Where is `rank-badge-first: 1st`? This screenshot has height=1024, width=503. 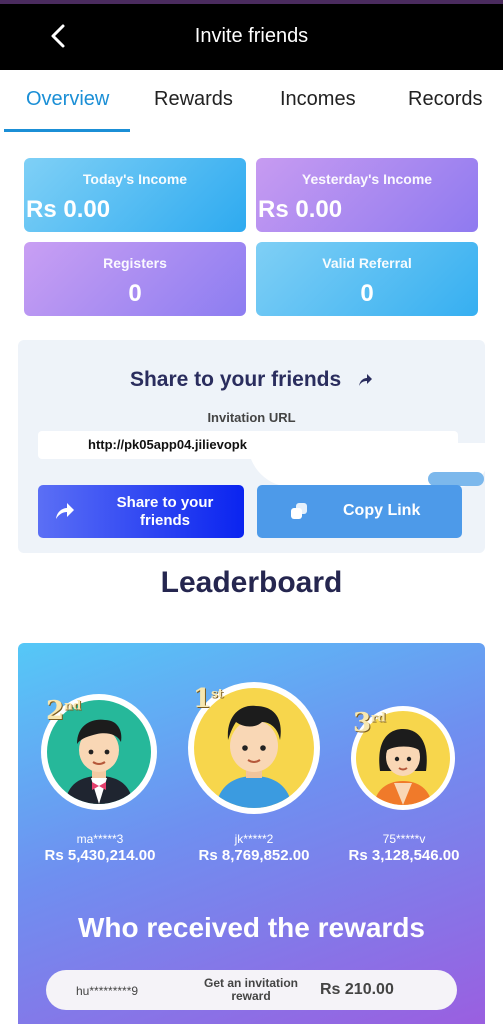
rank-badge-first: 1st is located at coordinates (208, 699).